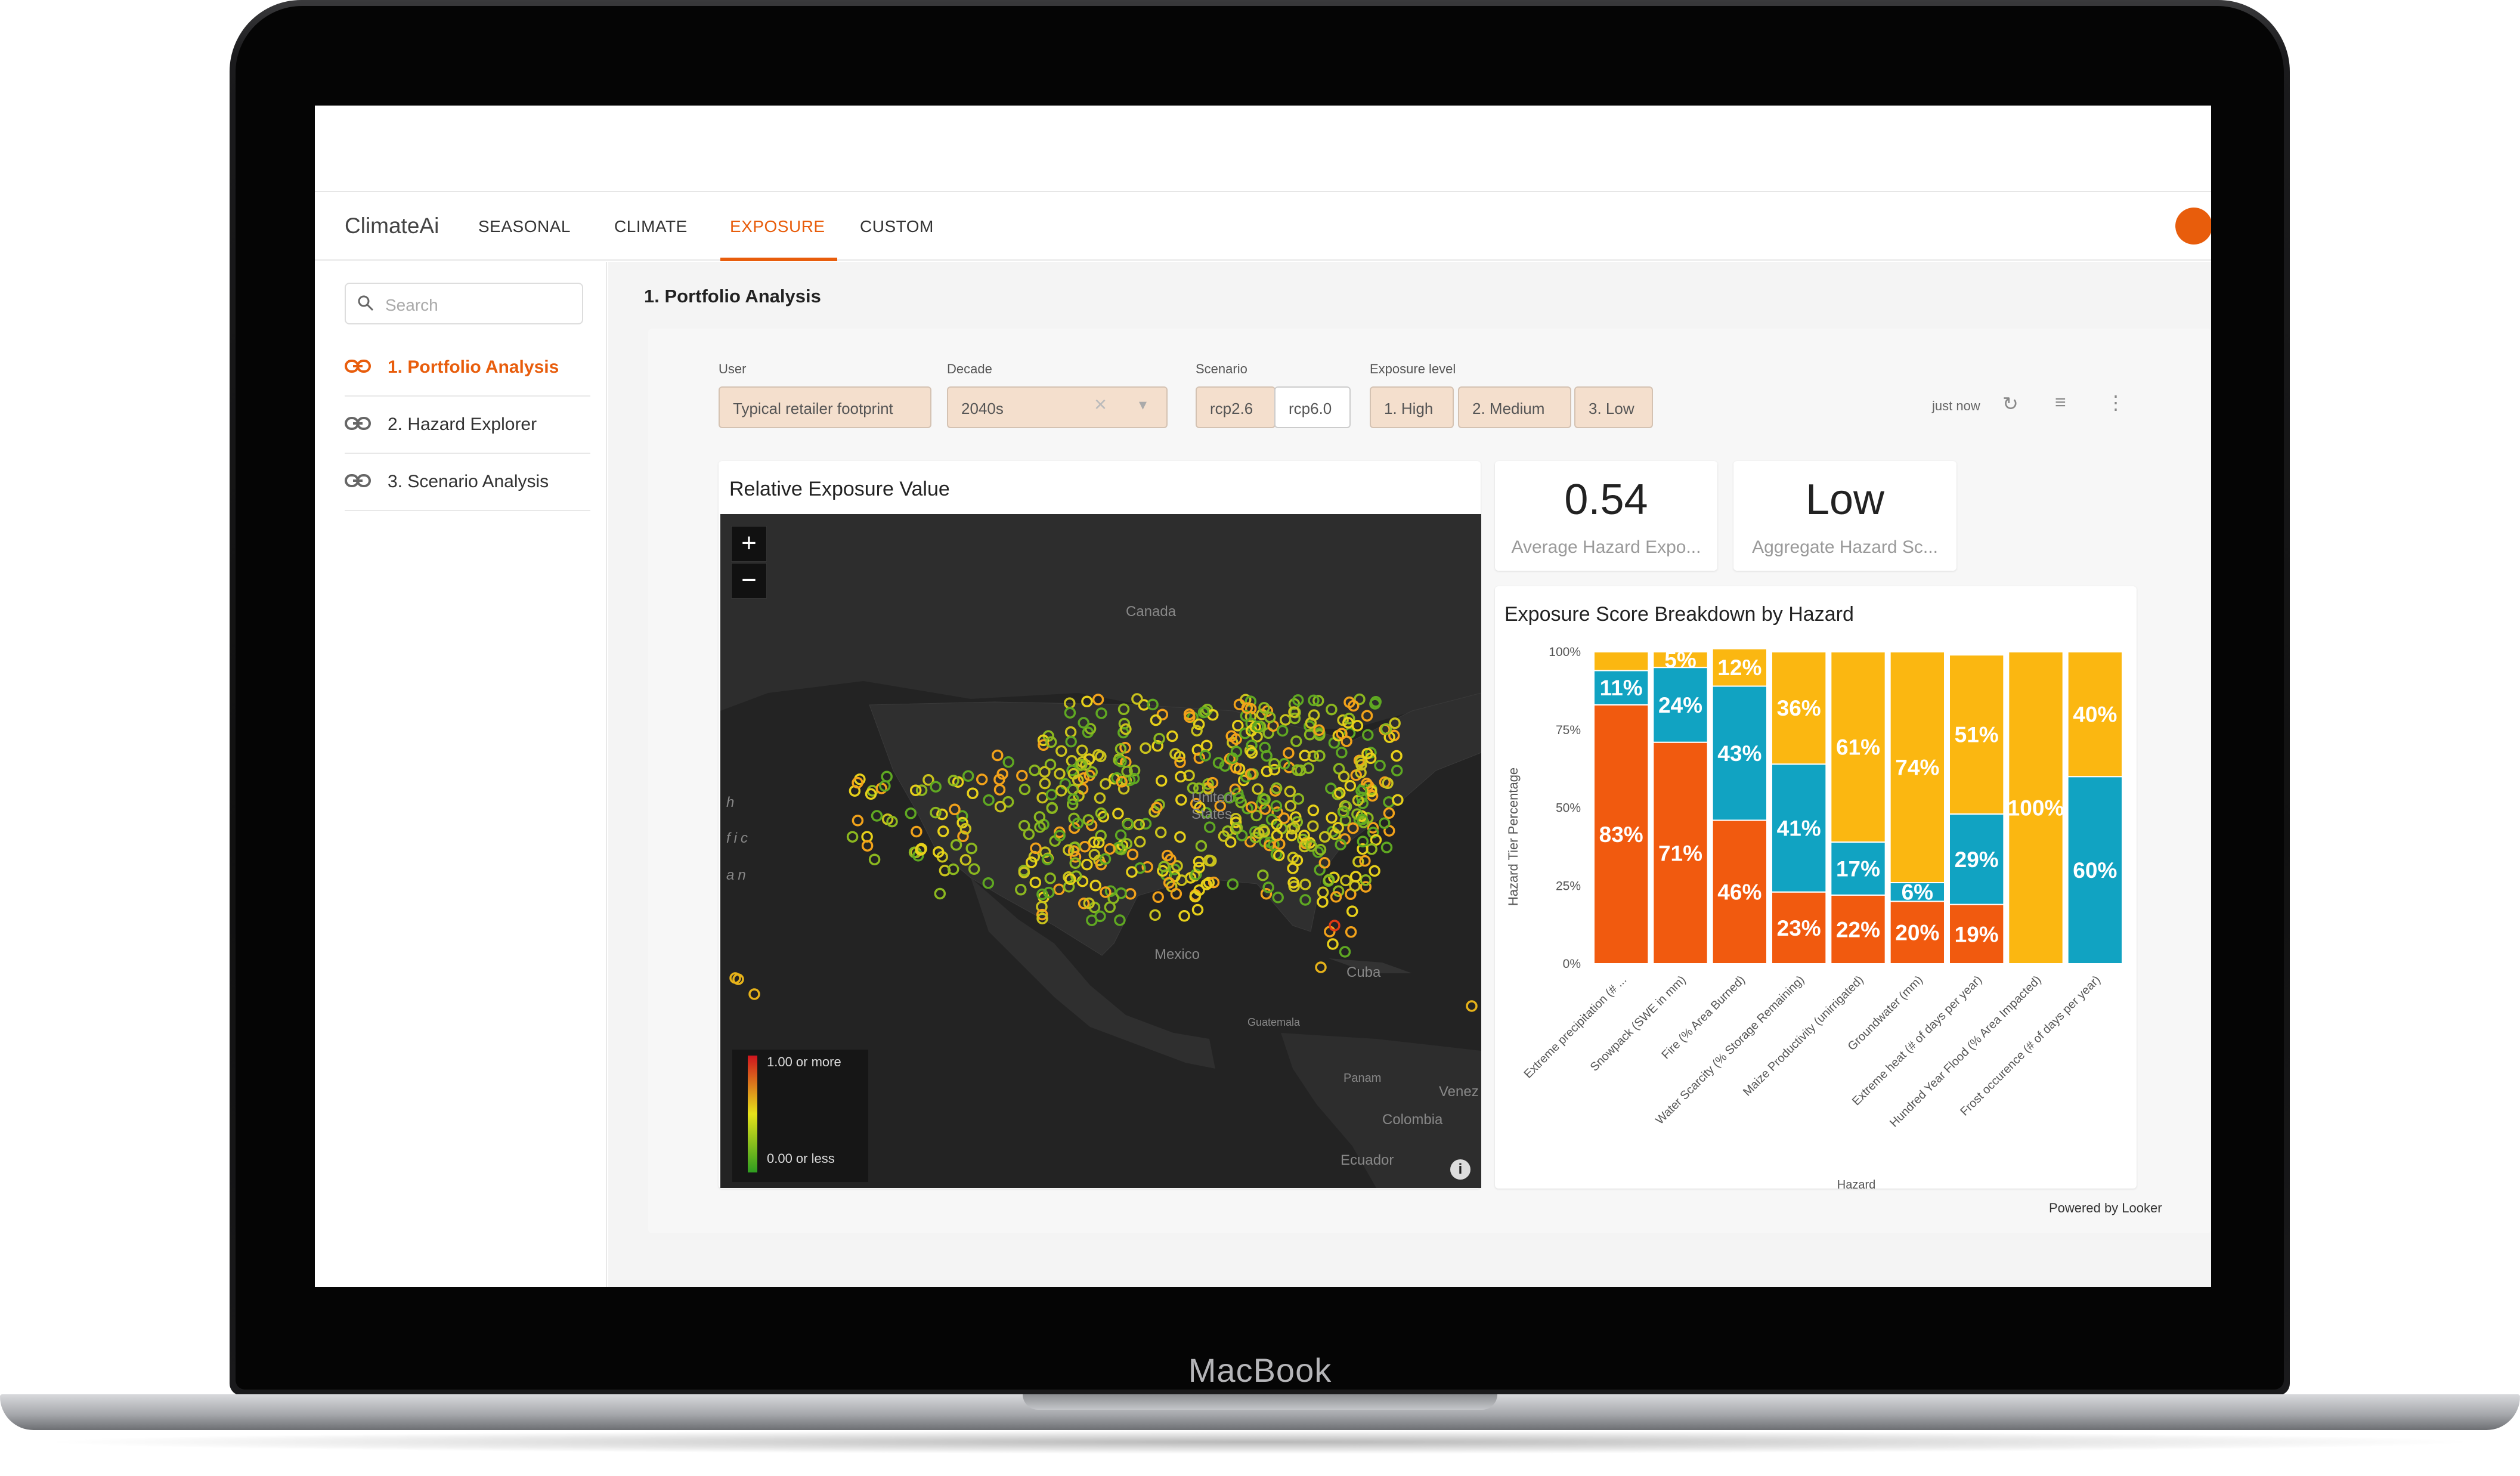  Describe the element at coordinates (1274, 1022) in the screenshot. I see `map-label-guatemala: Guatemala` at that location.